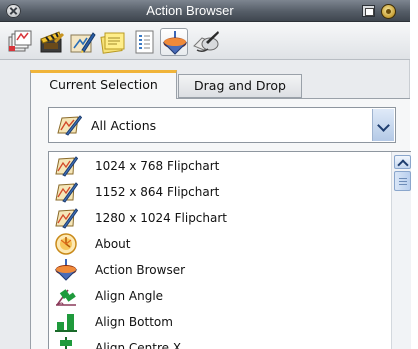 Image resolution: width=418 pixels, height=349 pixels. What do you see at coordinates (140, 270) in the screenshot?
I see `list-item-label: Action Browser` at bounding box center [140, 270].